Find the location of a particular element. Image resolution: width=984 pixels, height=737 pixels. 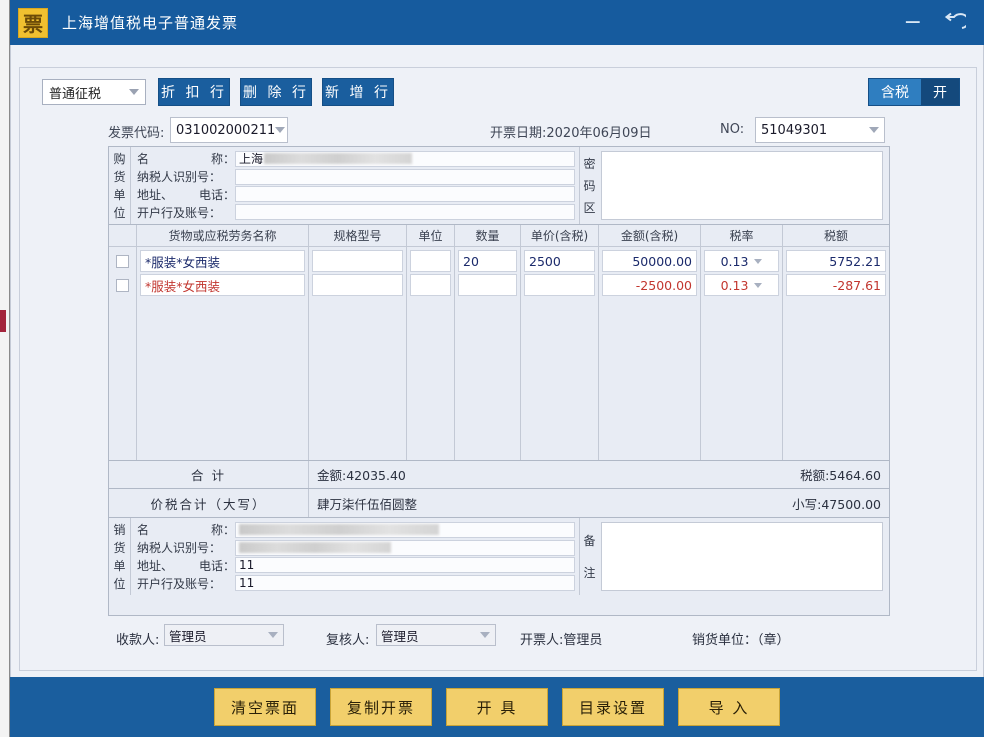

back-arrow-icon is located at coordinates (954, 23).